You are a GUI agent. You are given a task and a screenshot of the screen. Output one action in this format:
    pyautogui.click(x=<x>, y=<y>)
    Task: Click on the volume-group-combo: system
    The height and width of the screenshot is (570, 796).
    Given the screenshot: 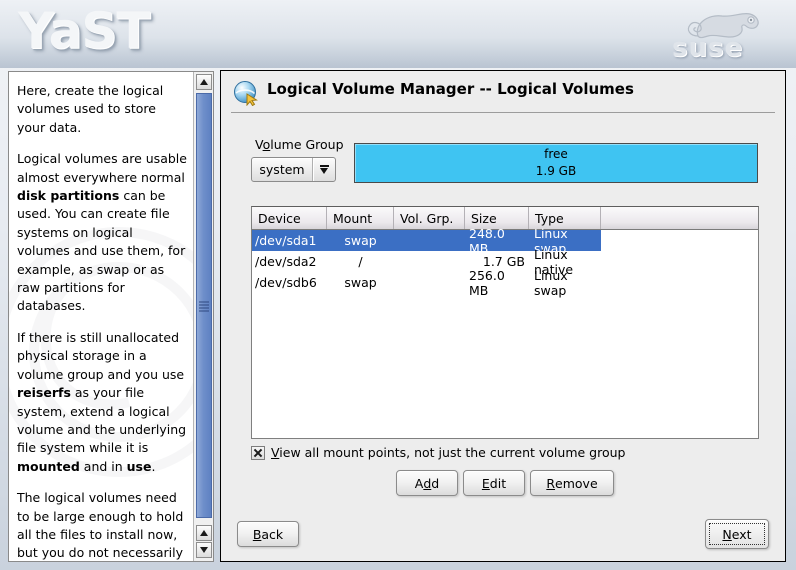 What is the action you would take?
    pyautogui.click(x=293, y=169)
    